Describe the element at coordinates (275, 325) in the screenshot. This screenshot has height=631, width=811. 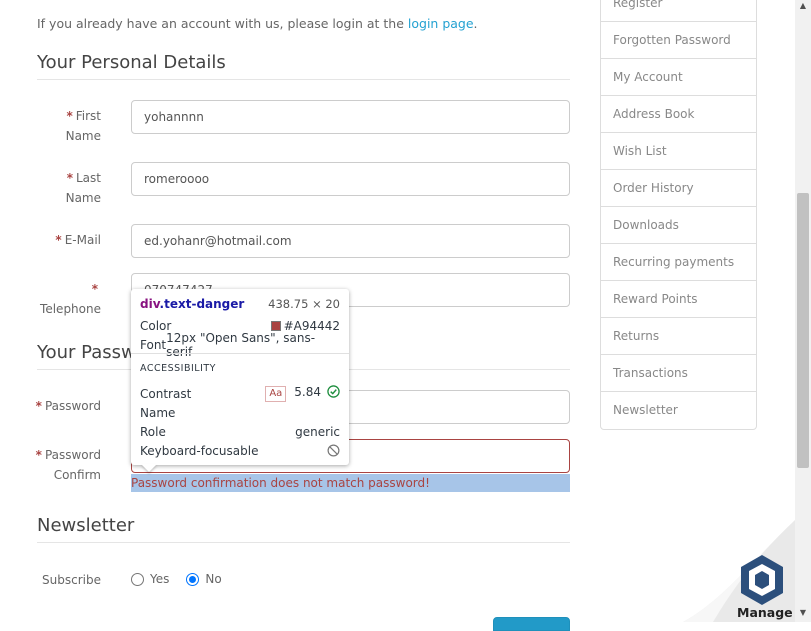
I see `color-swatch-icon` at that location.